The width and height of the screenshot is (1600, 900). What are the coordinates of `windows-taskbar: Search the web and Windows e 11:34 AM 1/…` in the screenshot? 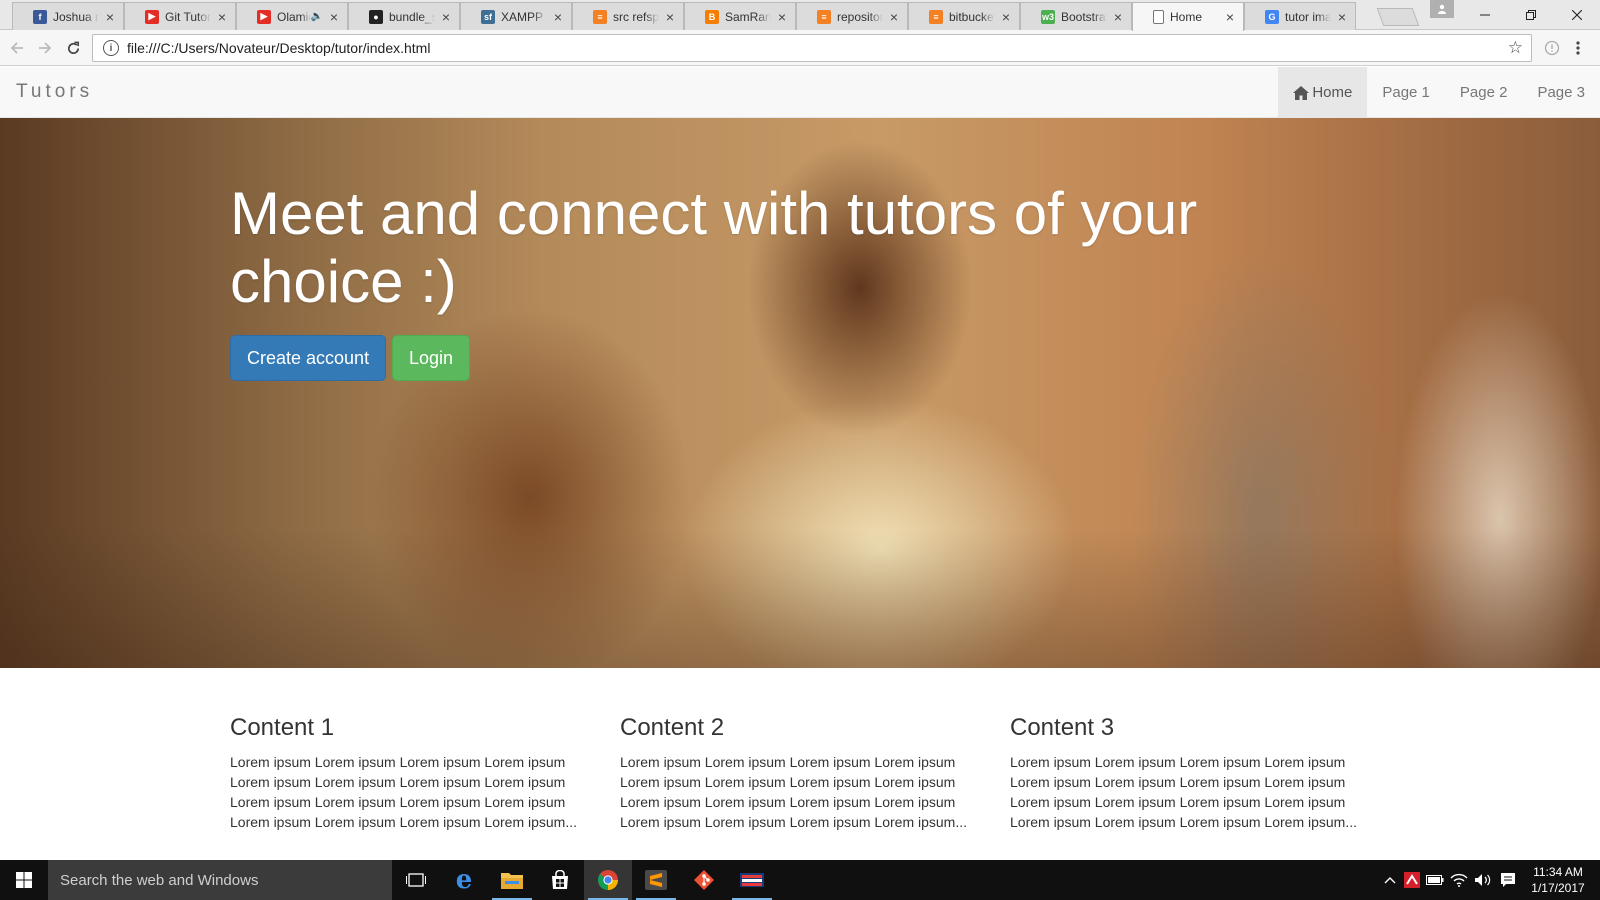 It's located at (800, 880).